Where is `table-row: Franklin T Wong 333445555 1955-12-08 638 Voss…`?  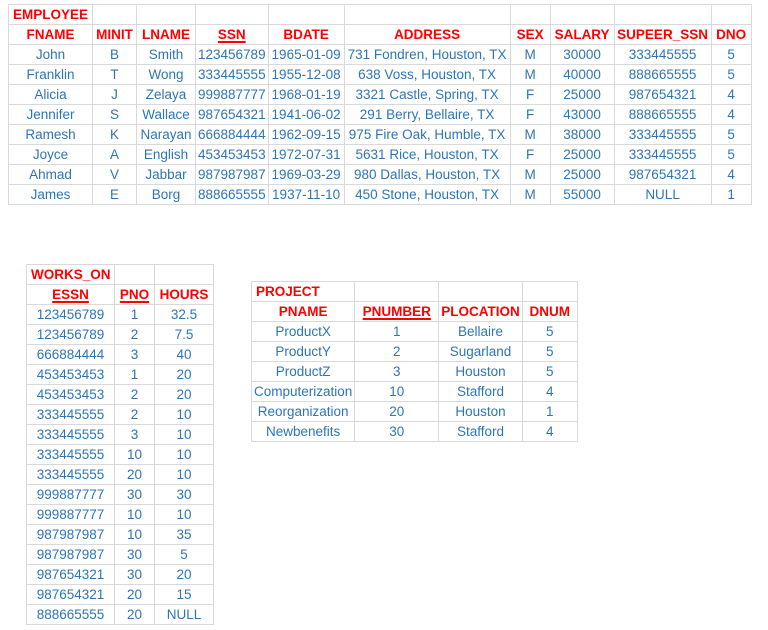 table-row: Franklin T Wong 333445555 1955-12-08 638 Voss… is located at coordinates (380, 74).